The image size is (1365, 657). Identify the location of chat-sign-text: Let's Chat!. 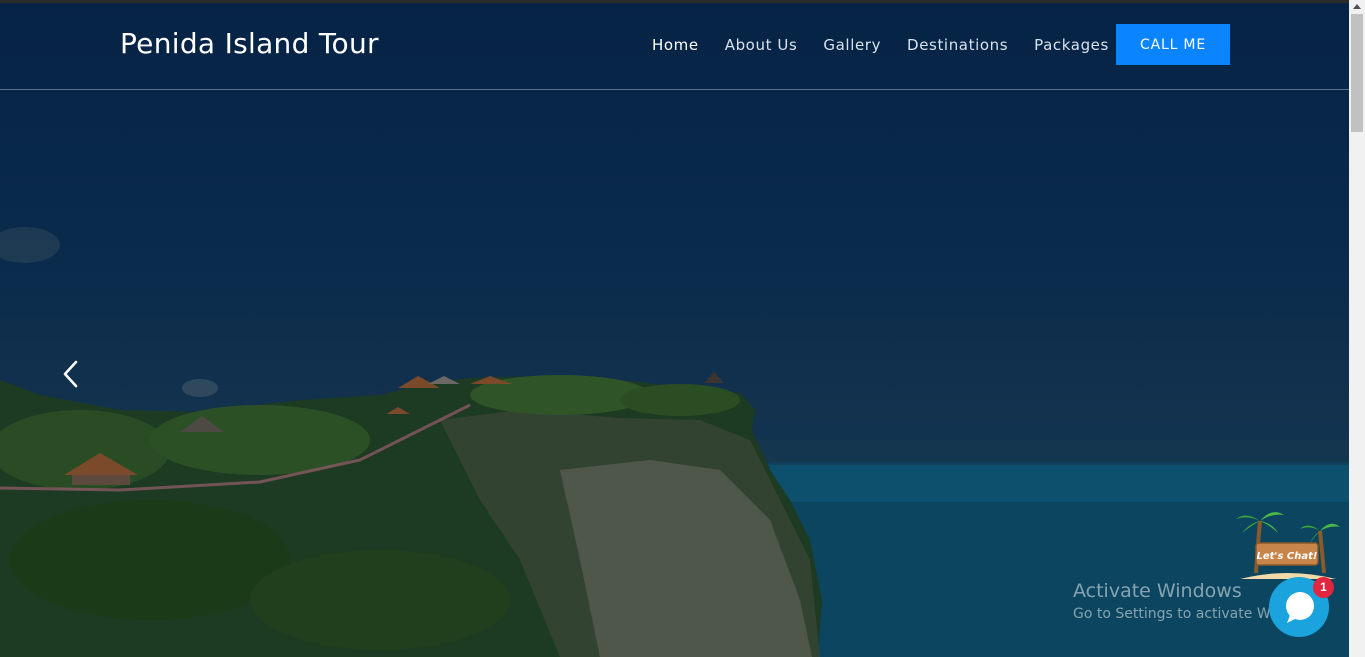
(1287, 556).